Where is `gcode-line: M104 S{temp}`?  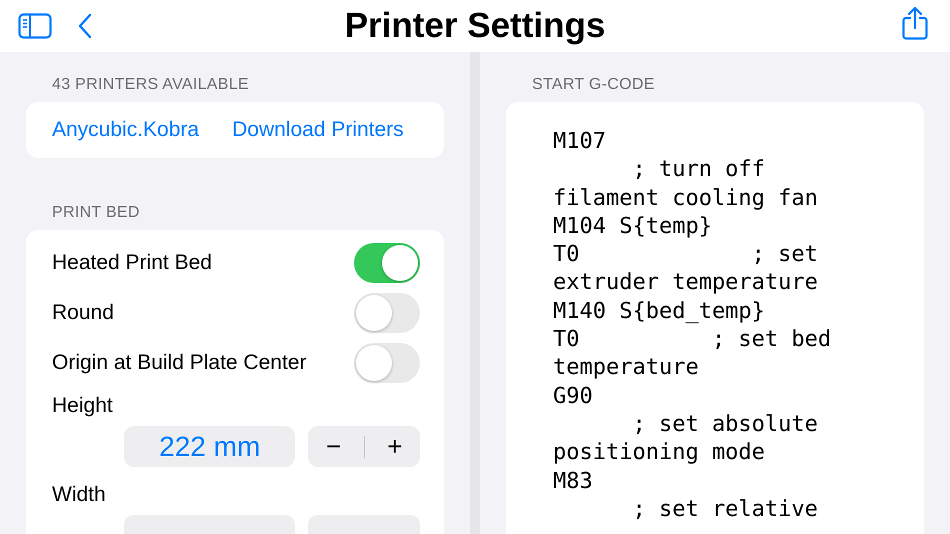
gcode-line: M104 S{temp} is located at coordinates (633, 226).